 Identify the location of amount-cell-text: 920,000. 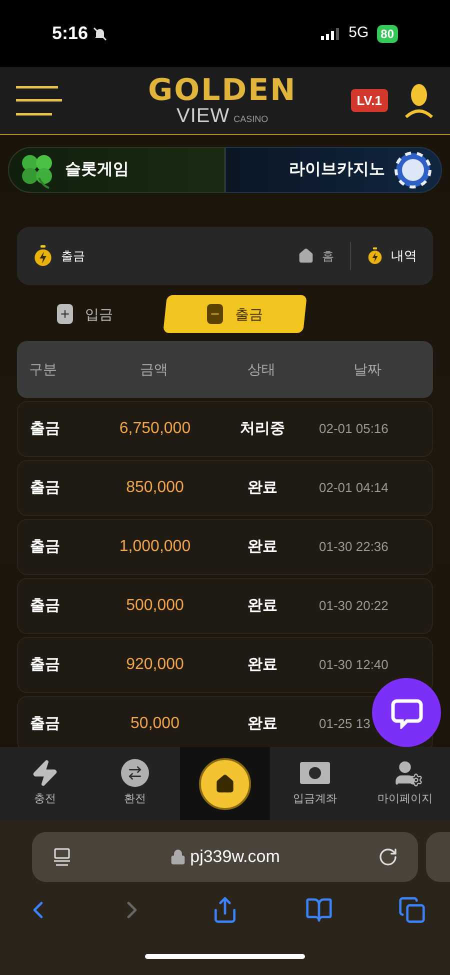
(155, 665).